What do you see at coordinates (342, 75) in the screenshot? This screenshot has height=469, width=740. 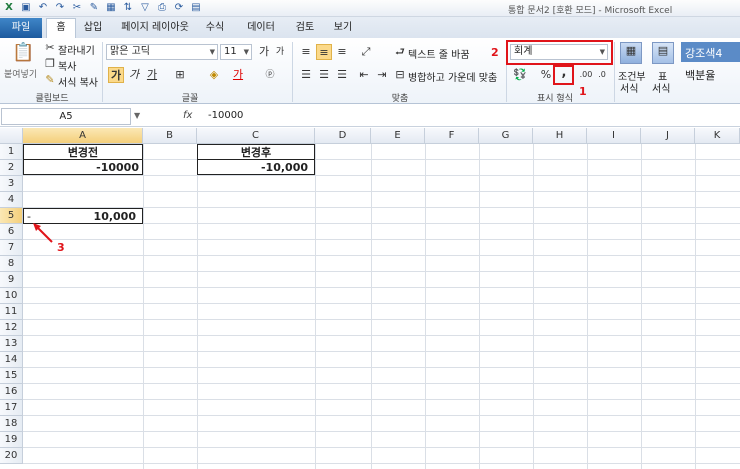 I see `align-right-icon: ☰` at bounding box center [342, 75].